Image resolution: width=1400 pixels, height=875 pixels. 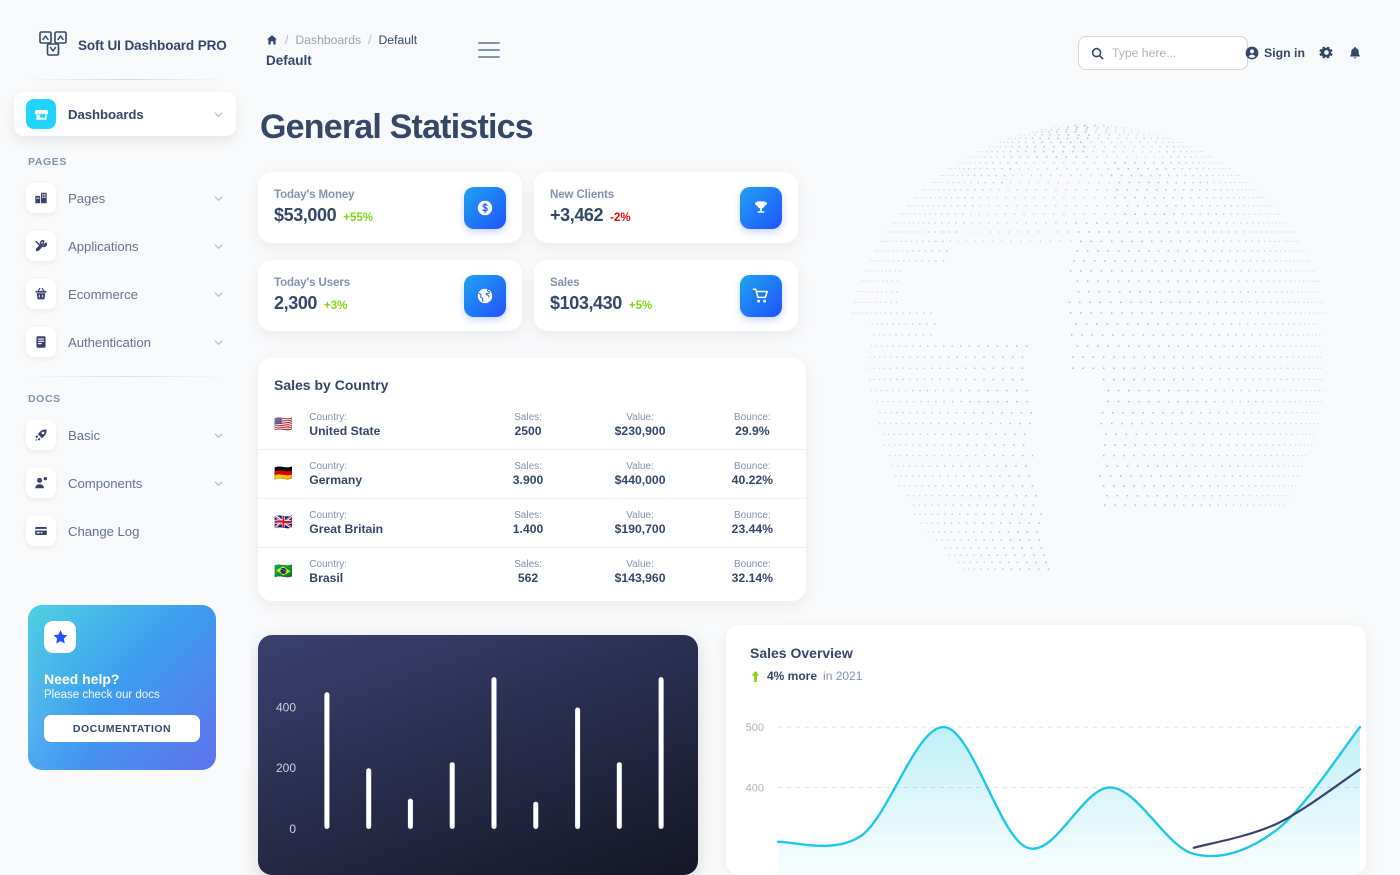 What do you see at coordinates (41, 114) in the screenshot?
I see `shop-icon` at bounding box center [41, 114].